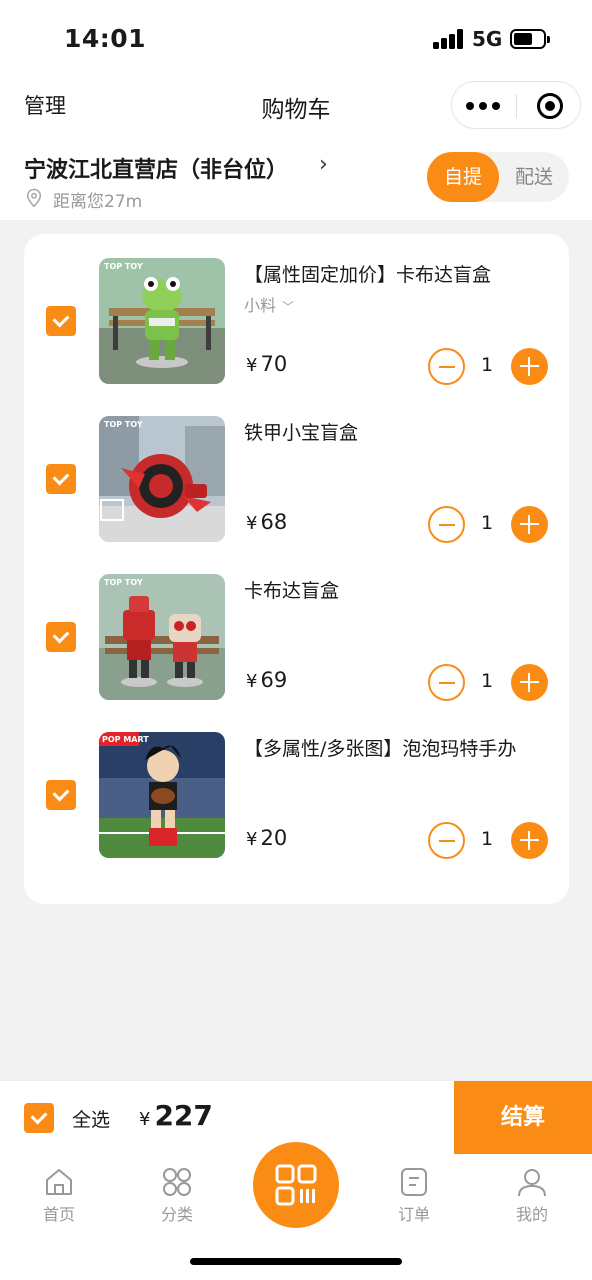  I want to click on checkout-button: 结算, so click(523, 1118).